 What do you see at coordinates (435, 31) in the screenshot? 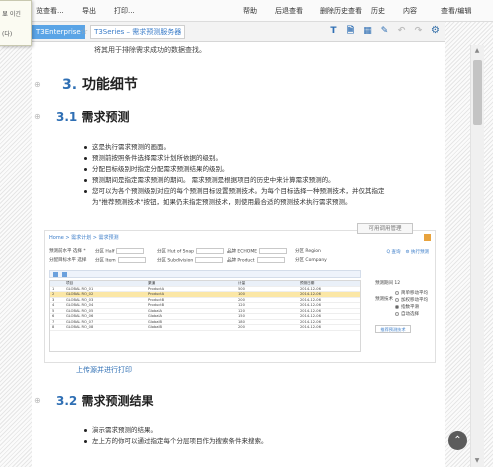
I see `gear-icon: ⚙` at bounding box center [435, 31].